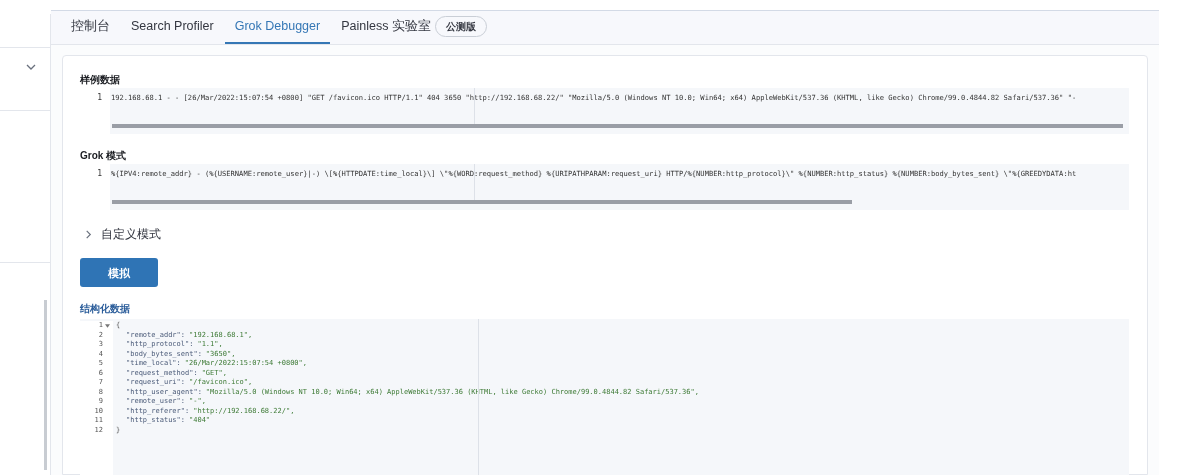 Image resolution: width=1202 pixels, height=475 pixels. Describe the element at coordinates (107, 326) in the screenshot. I see `fold-caret-icon` at that location.